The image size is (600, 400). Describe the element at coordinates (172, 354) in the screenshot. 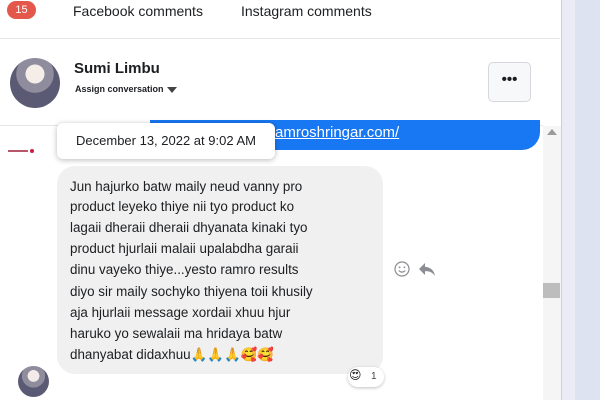

I see `message-line: dhanyabat didaxhuu🙏🙏🙏🥰🥰` at that location.